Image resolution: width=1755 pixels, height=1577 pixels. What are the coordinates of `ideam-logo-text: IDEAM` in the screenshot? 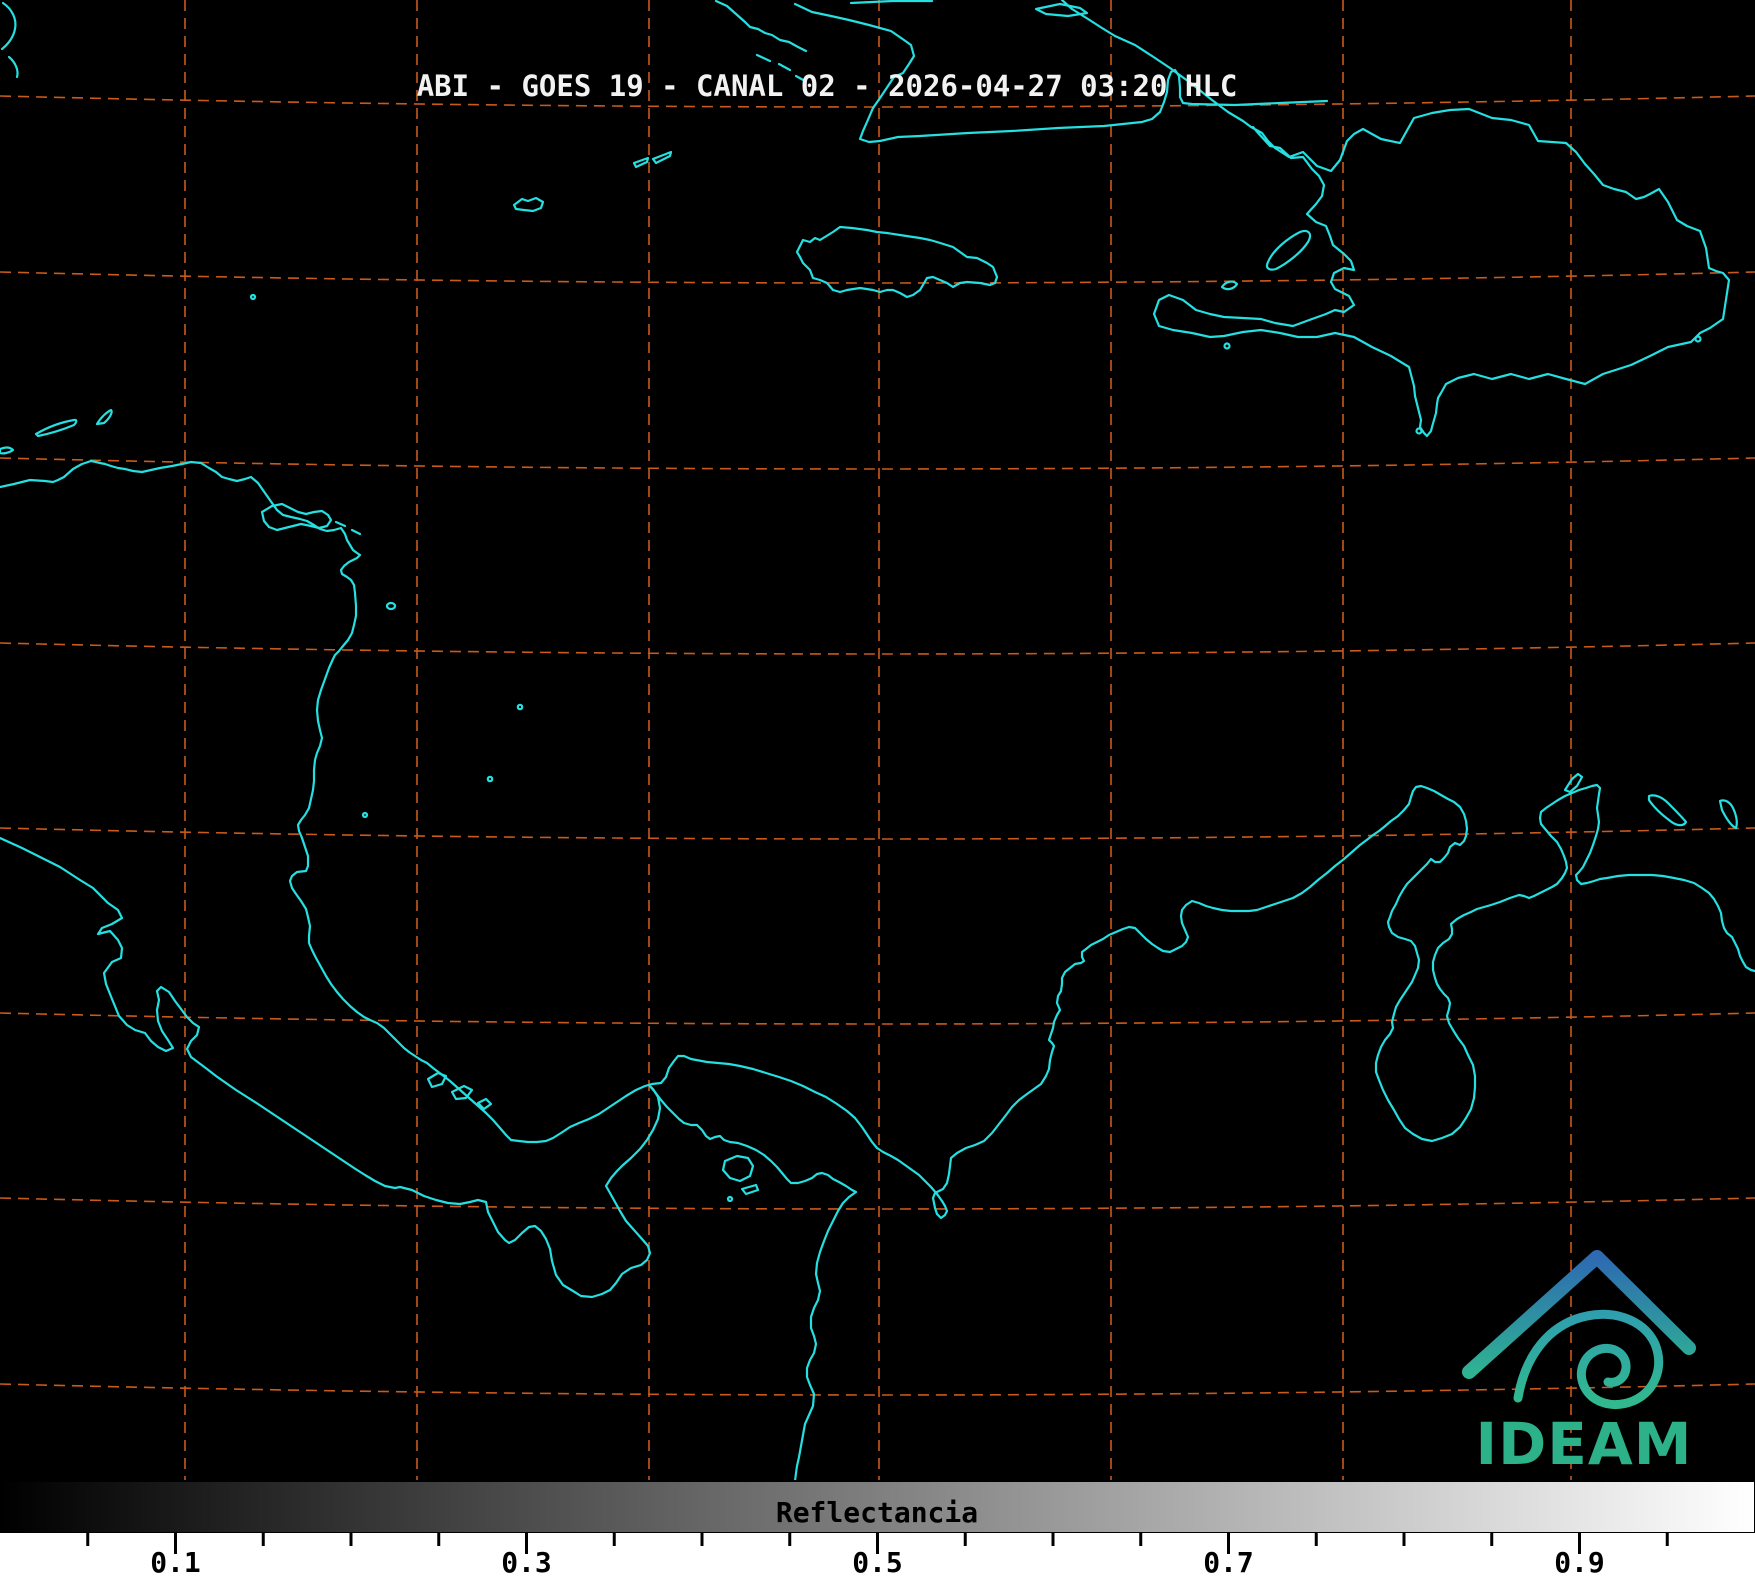 It's located at (1584, 1444).